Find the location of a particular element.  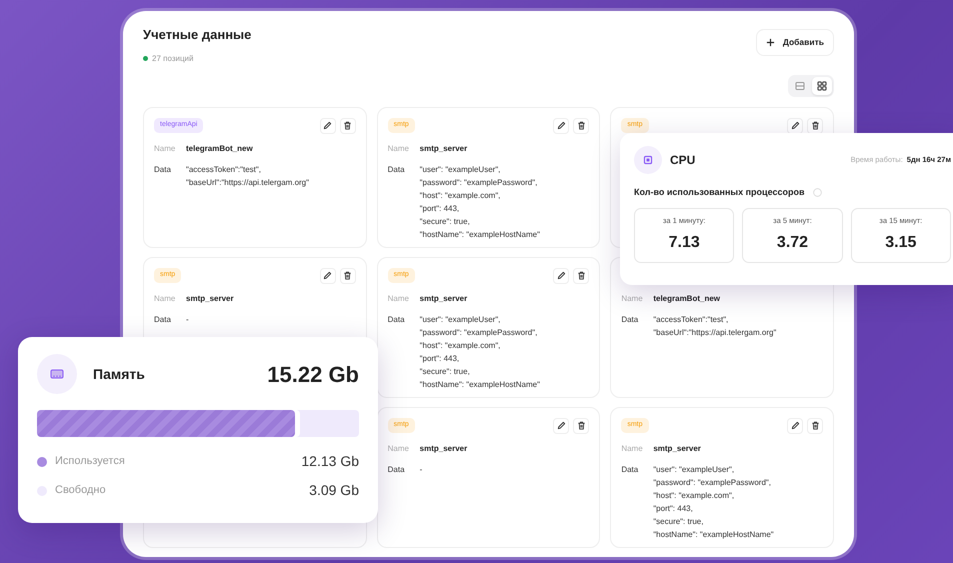

page-title: Учетные данные is located at coordinates (197, 35).